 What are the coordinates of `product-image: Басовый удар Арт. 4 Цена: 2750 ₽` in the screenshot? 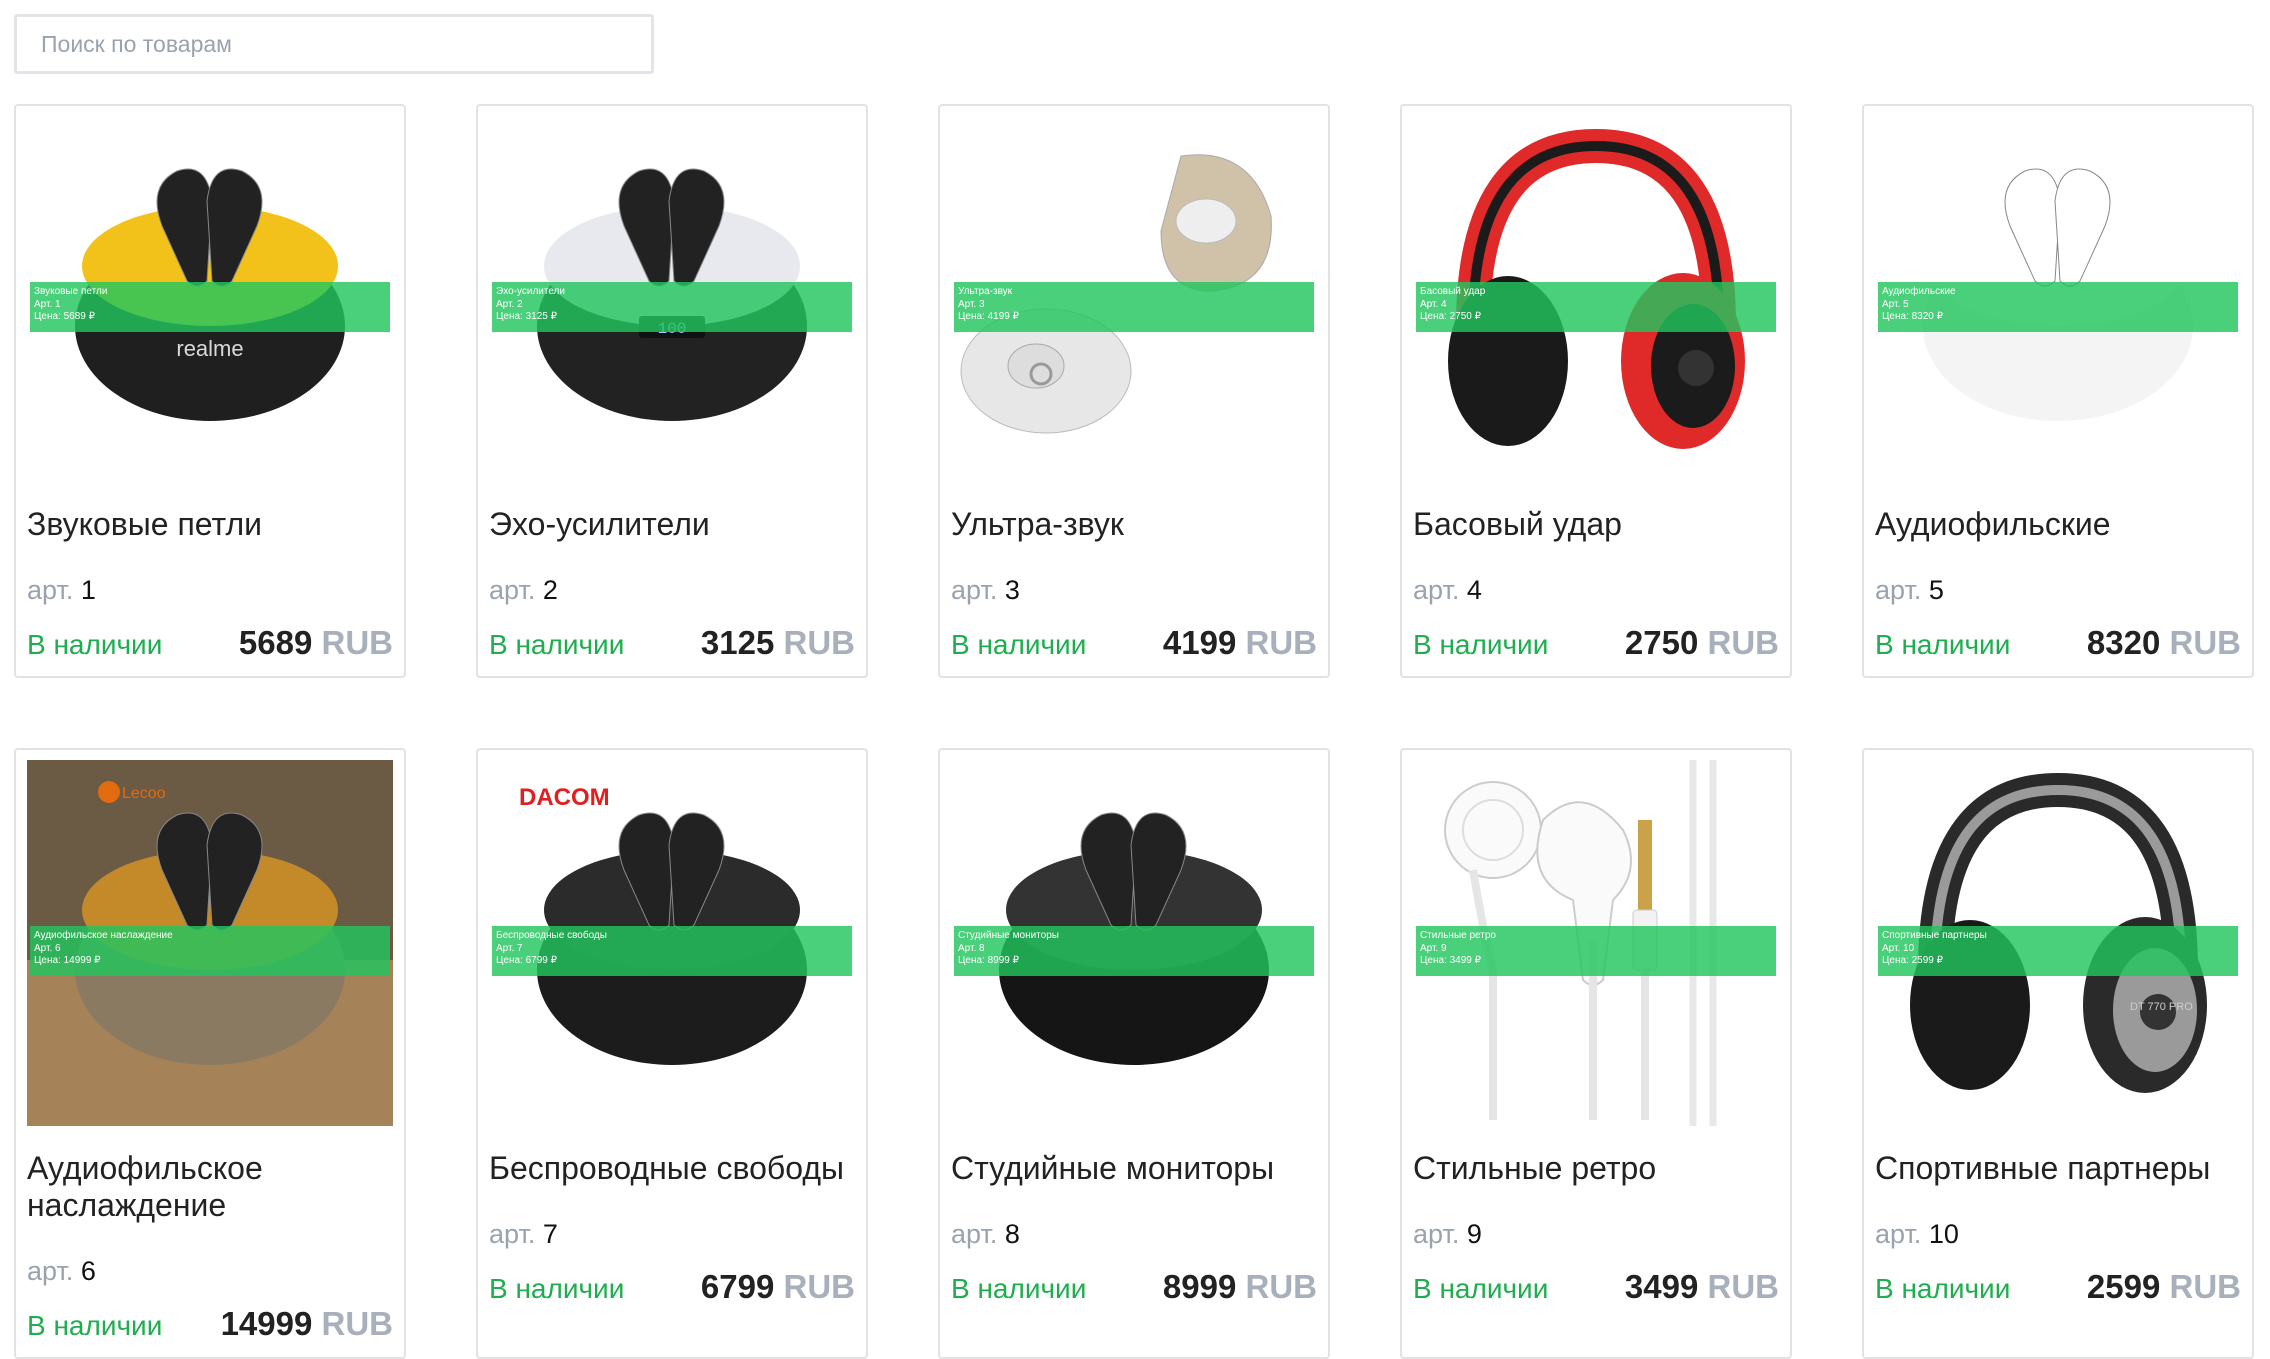 It's located at (1596, 299).